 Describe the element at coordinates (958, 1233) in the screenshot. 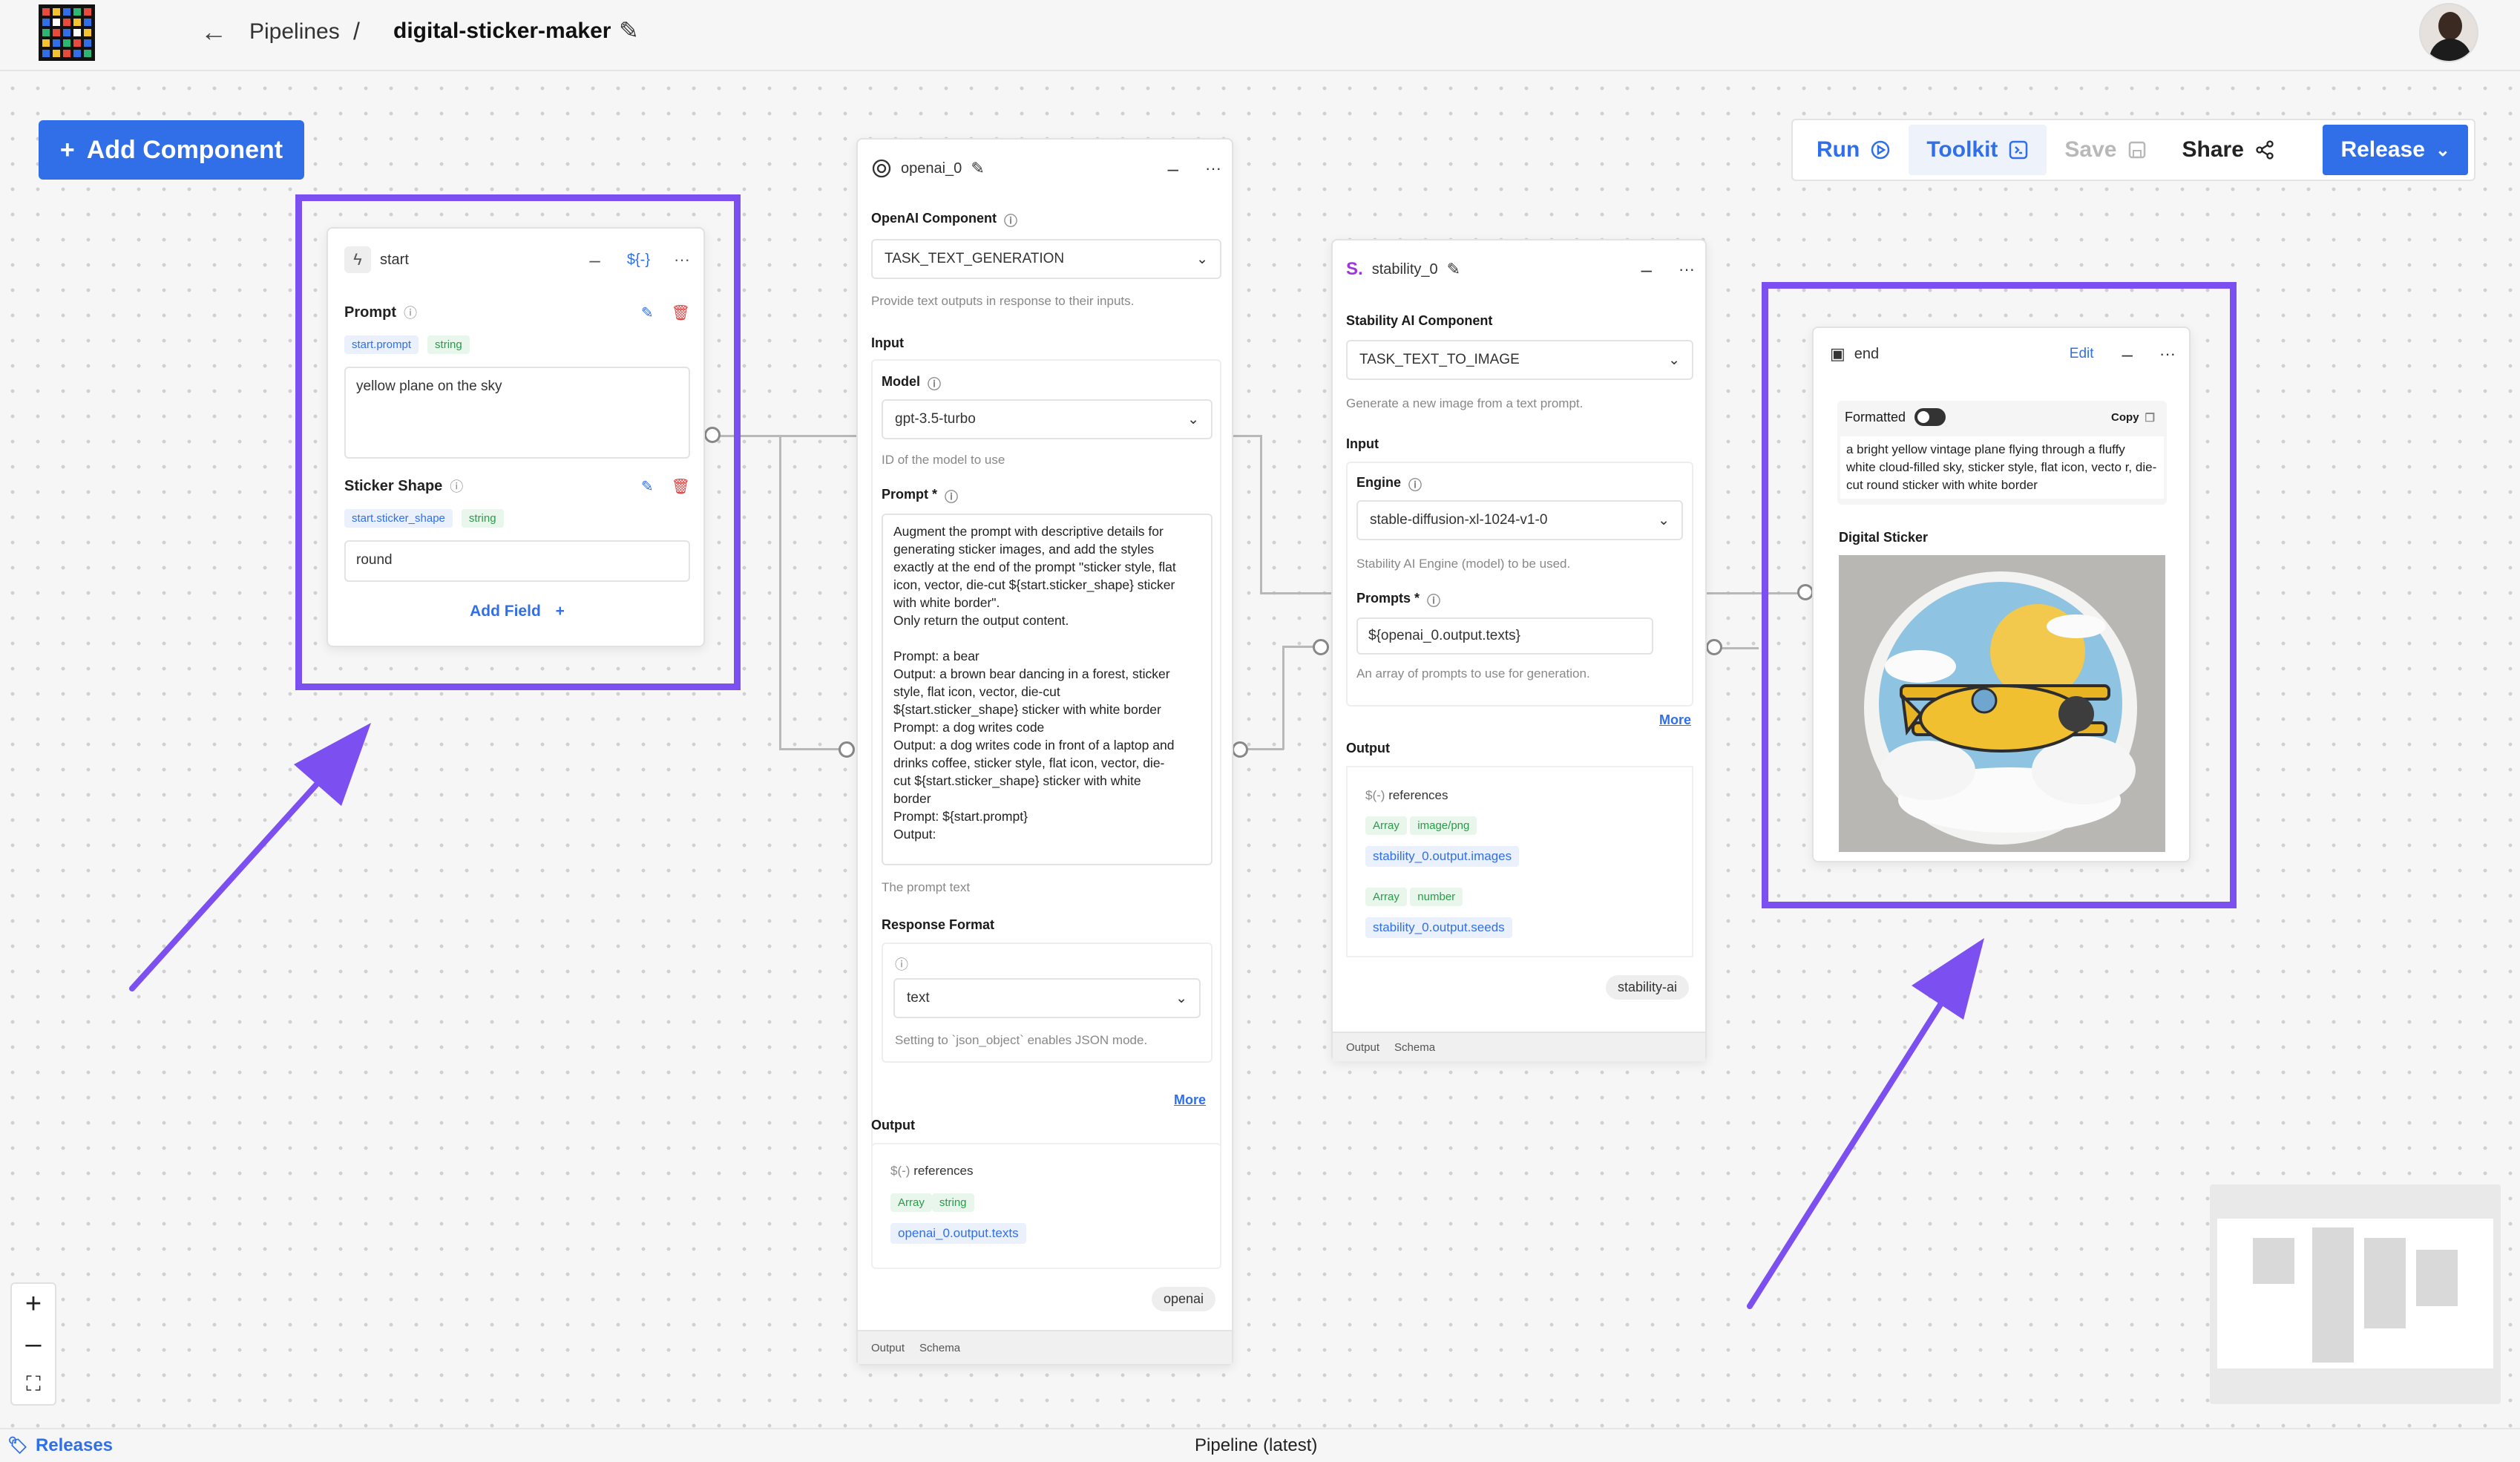

I see `output-ref-chip: openai_0.output.texts` at that location.